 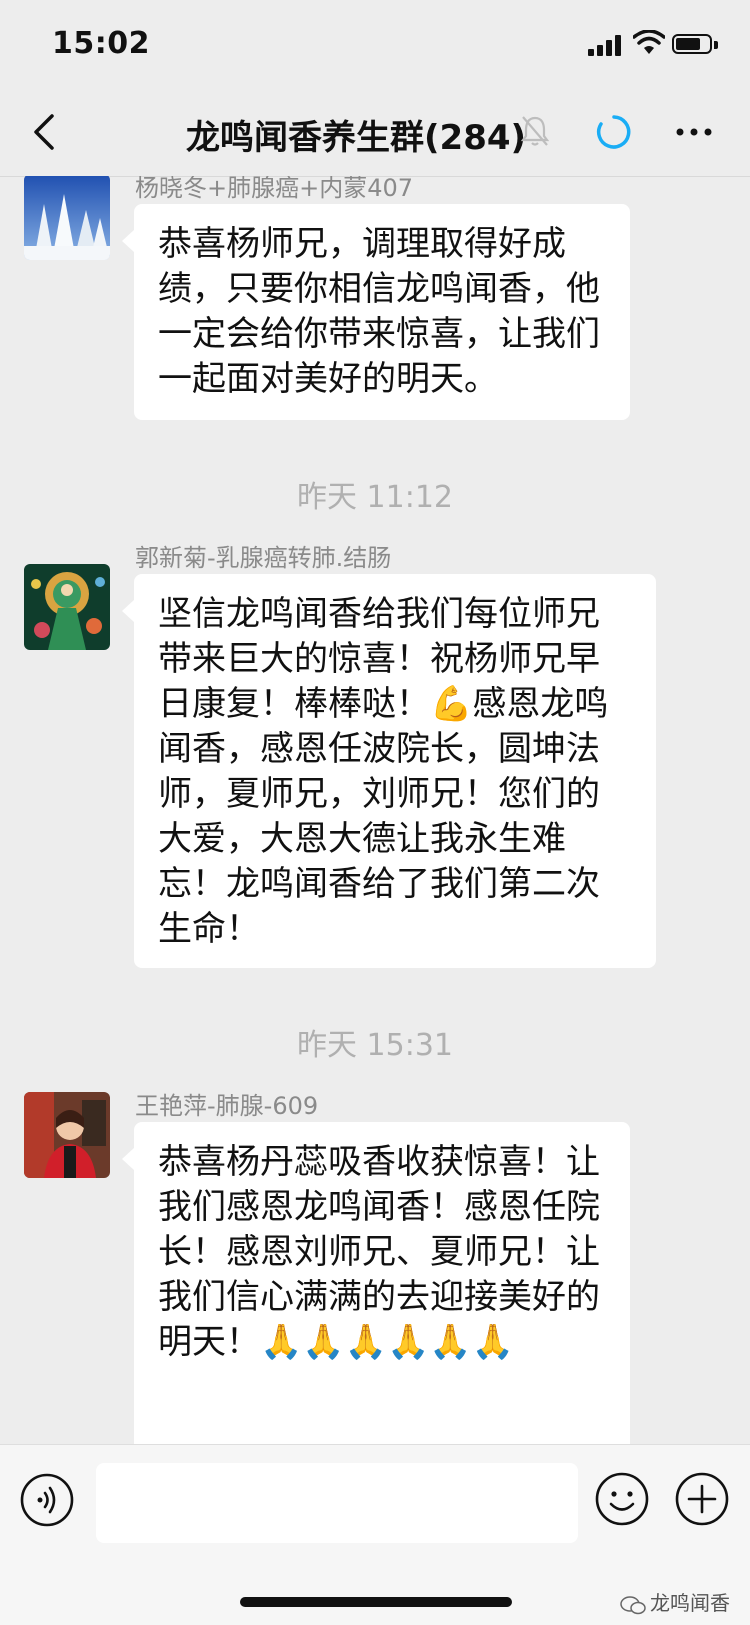 I want to click on green-tara-avatar-image, so click(x=67, y=607).